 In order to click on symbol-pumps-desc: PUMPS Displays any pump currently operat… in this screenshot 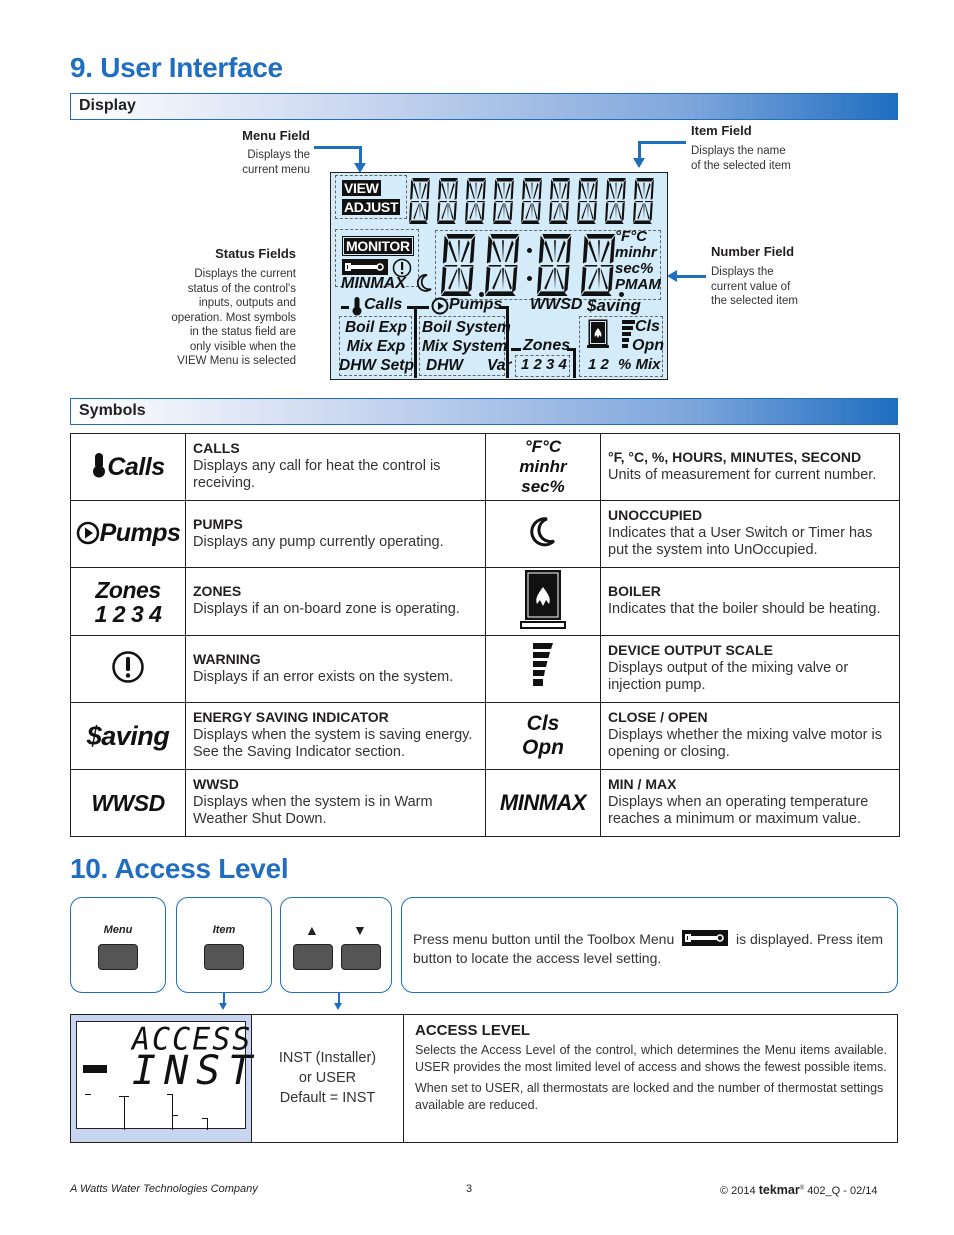, I will do `click(335, 534)`.